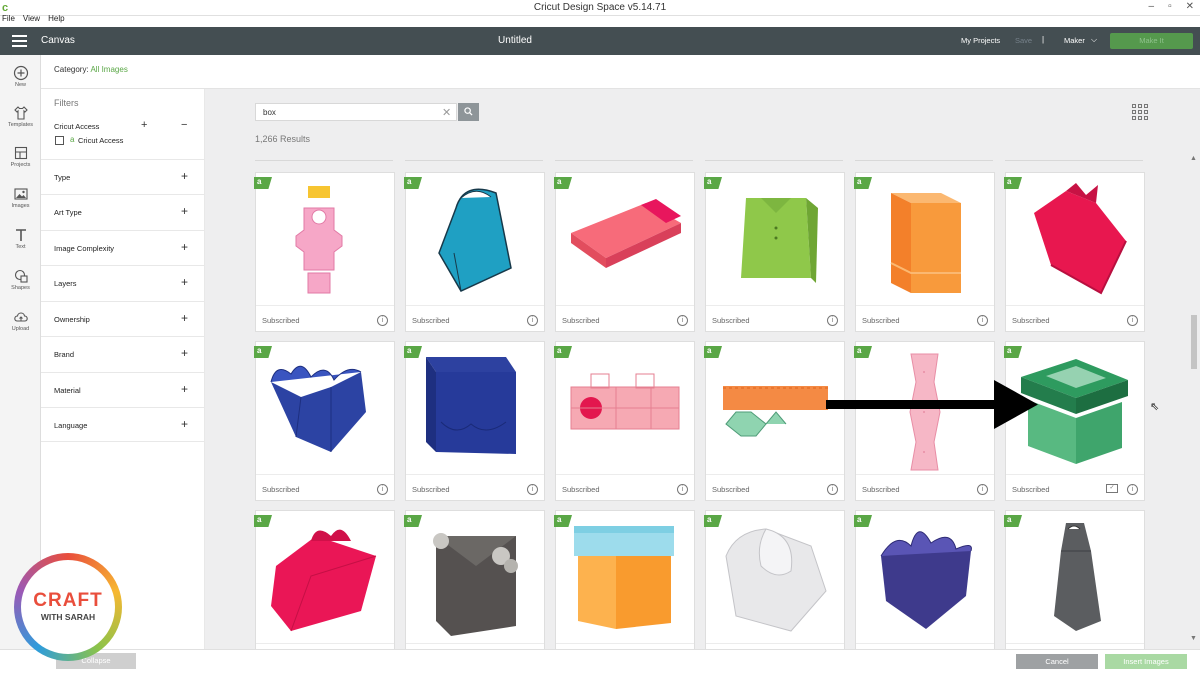  I want to click on rail-templates: Templates, so click(20, 116).